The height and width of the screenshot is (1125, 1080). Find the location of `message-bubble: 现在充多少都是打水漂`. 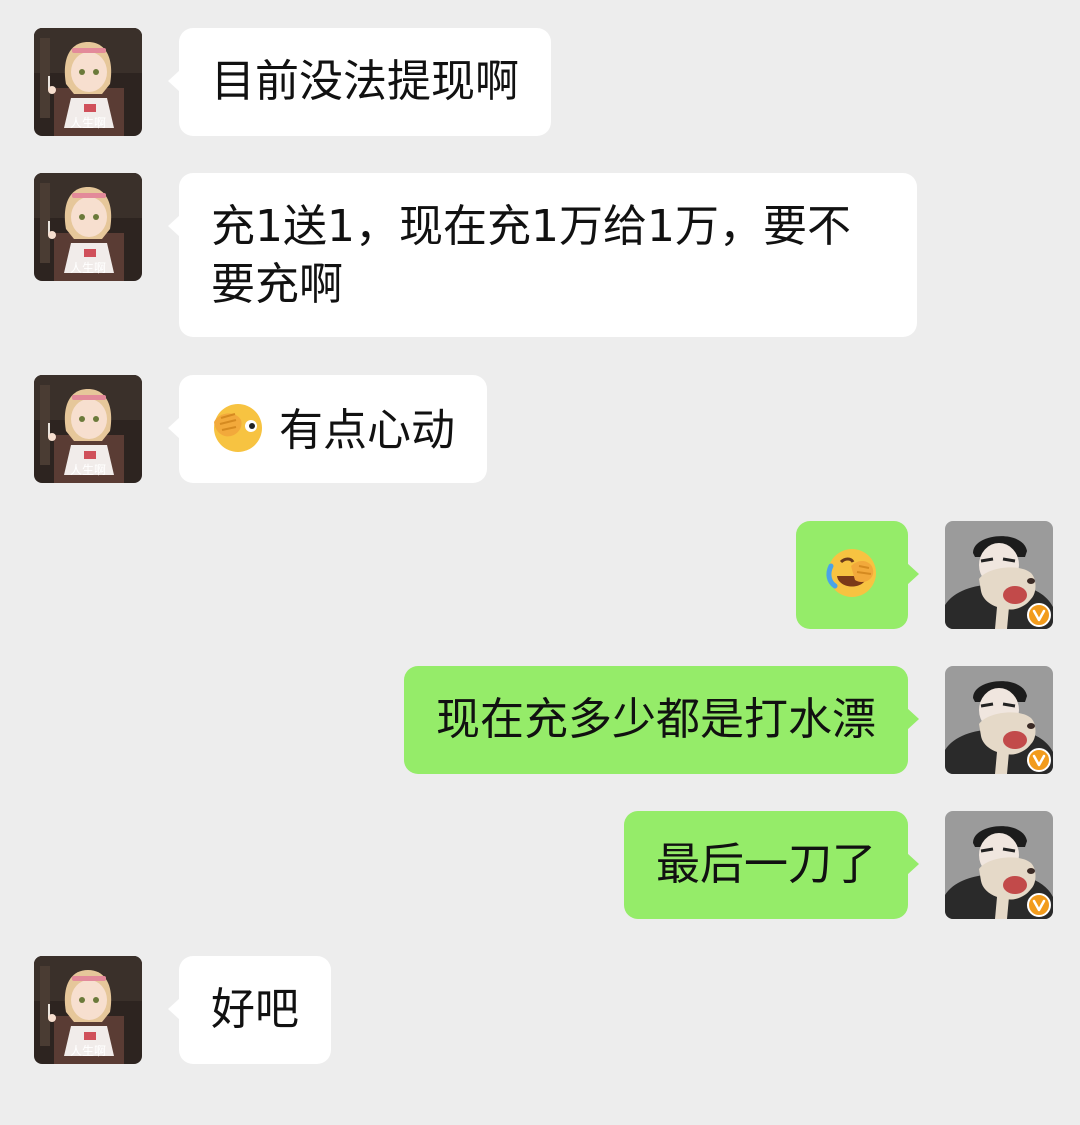

message-bubble: 现在充多少都是打水漂 is located at coordinates (661, 720).